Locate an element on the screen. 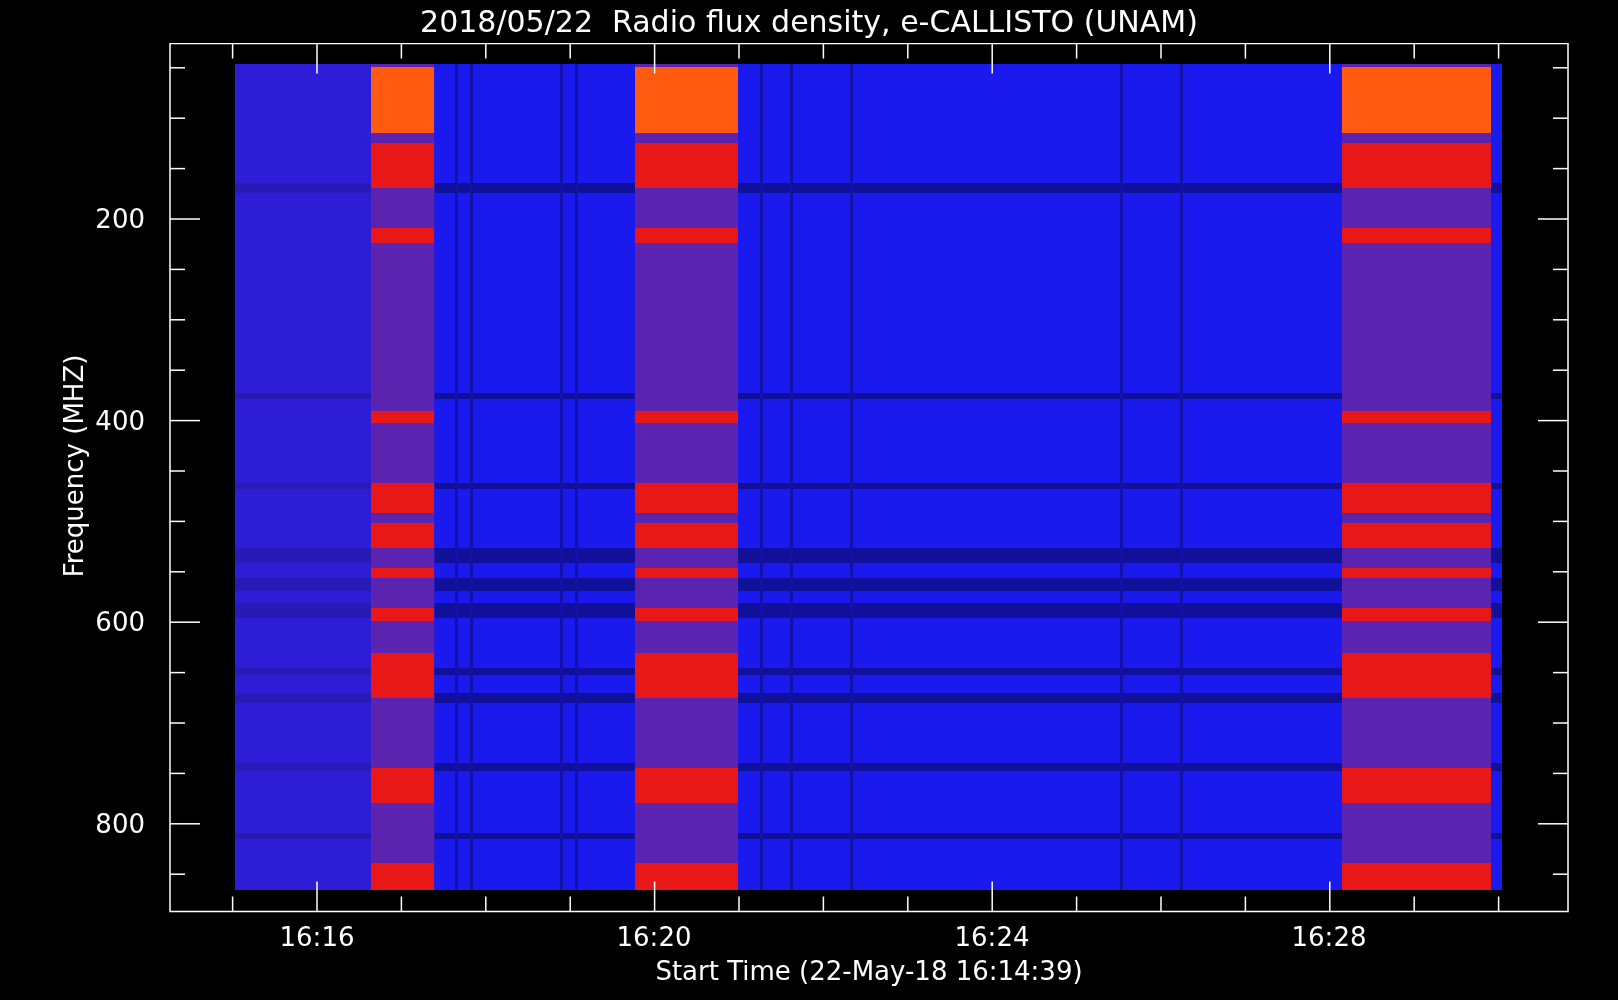 The height and width of the screenshot is (1000, 1618). plot-title: 2018/05/22 Radio flux density, e-CALLISTO (UNAM) is located at coordinates (809, 21).